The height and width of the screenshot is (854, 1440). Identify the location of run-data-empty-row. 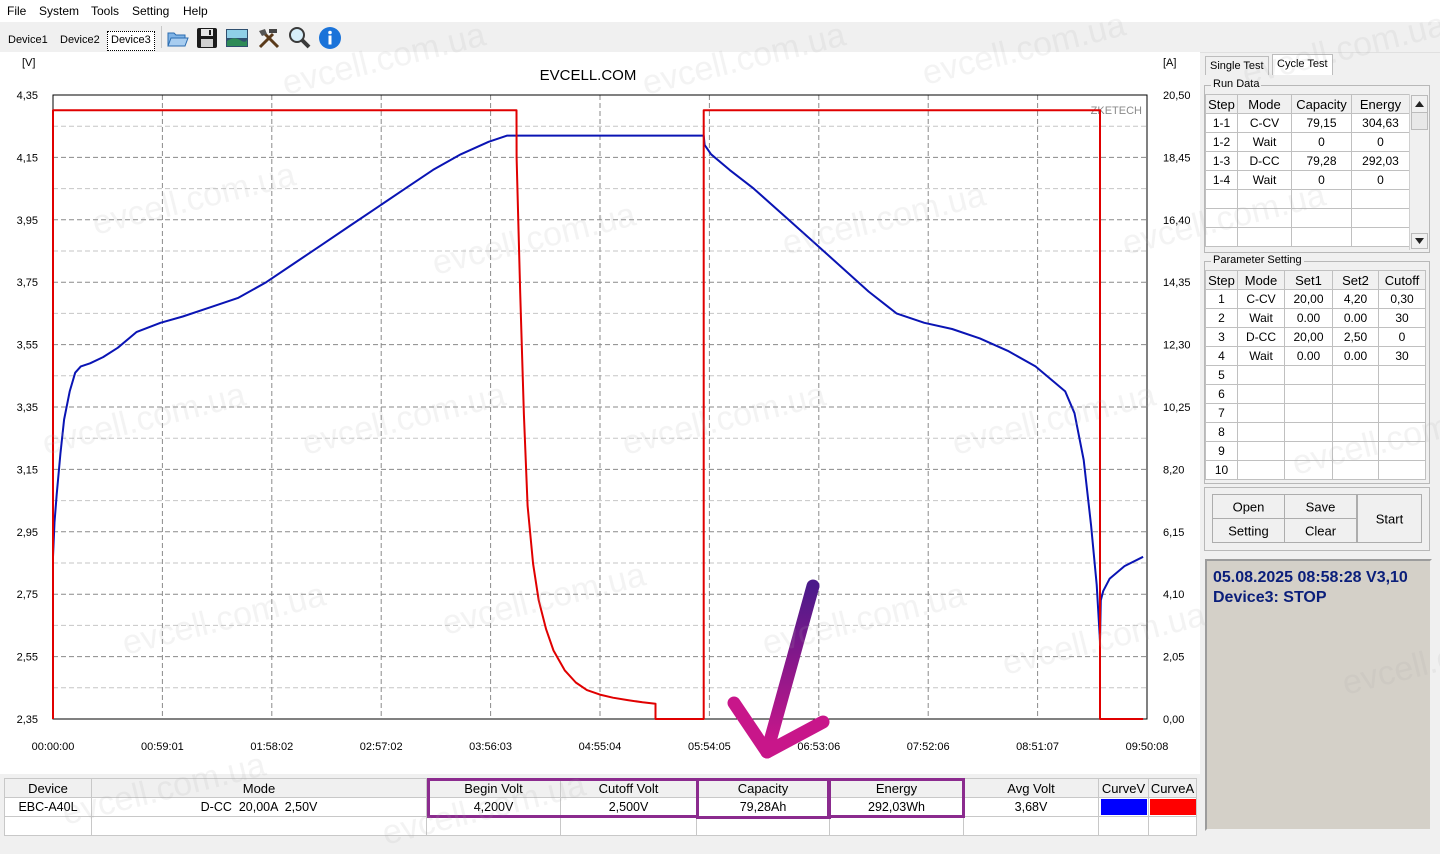
(1307, 237).